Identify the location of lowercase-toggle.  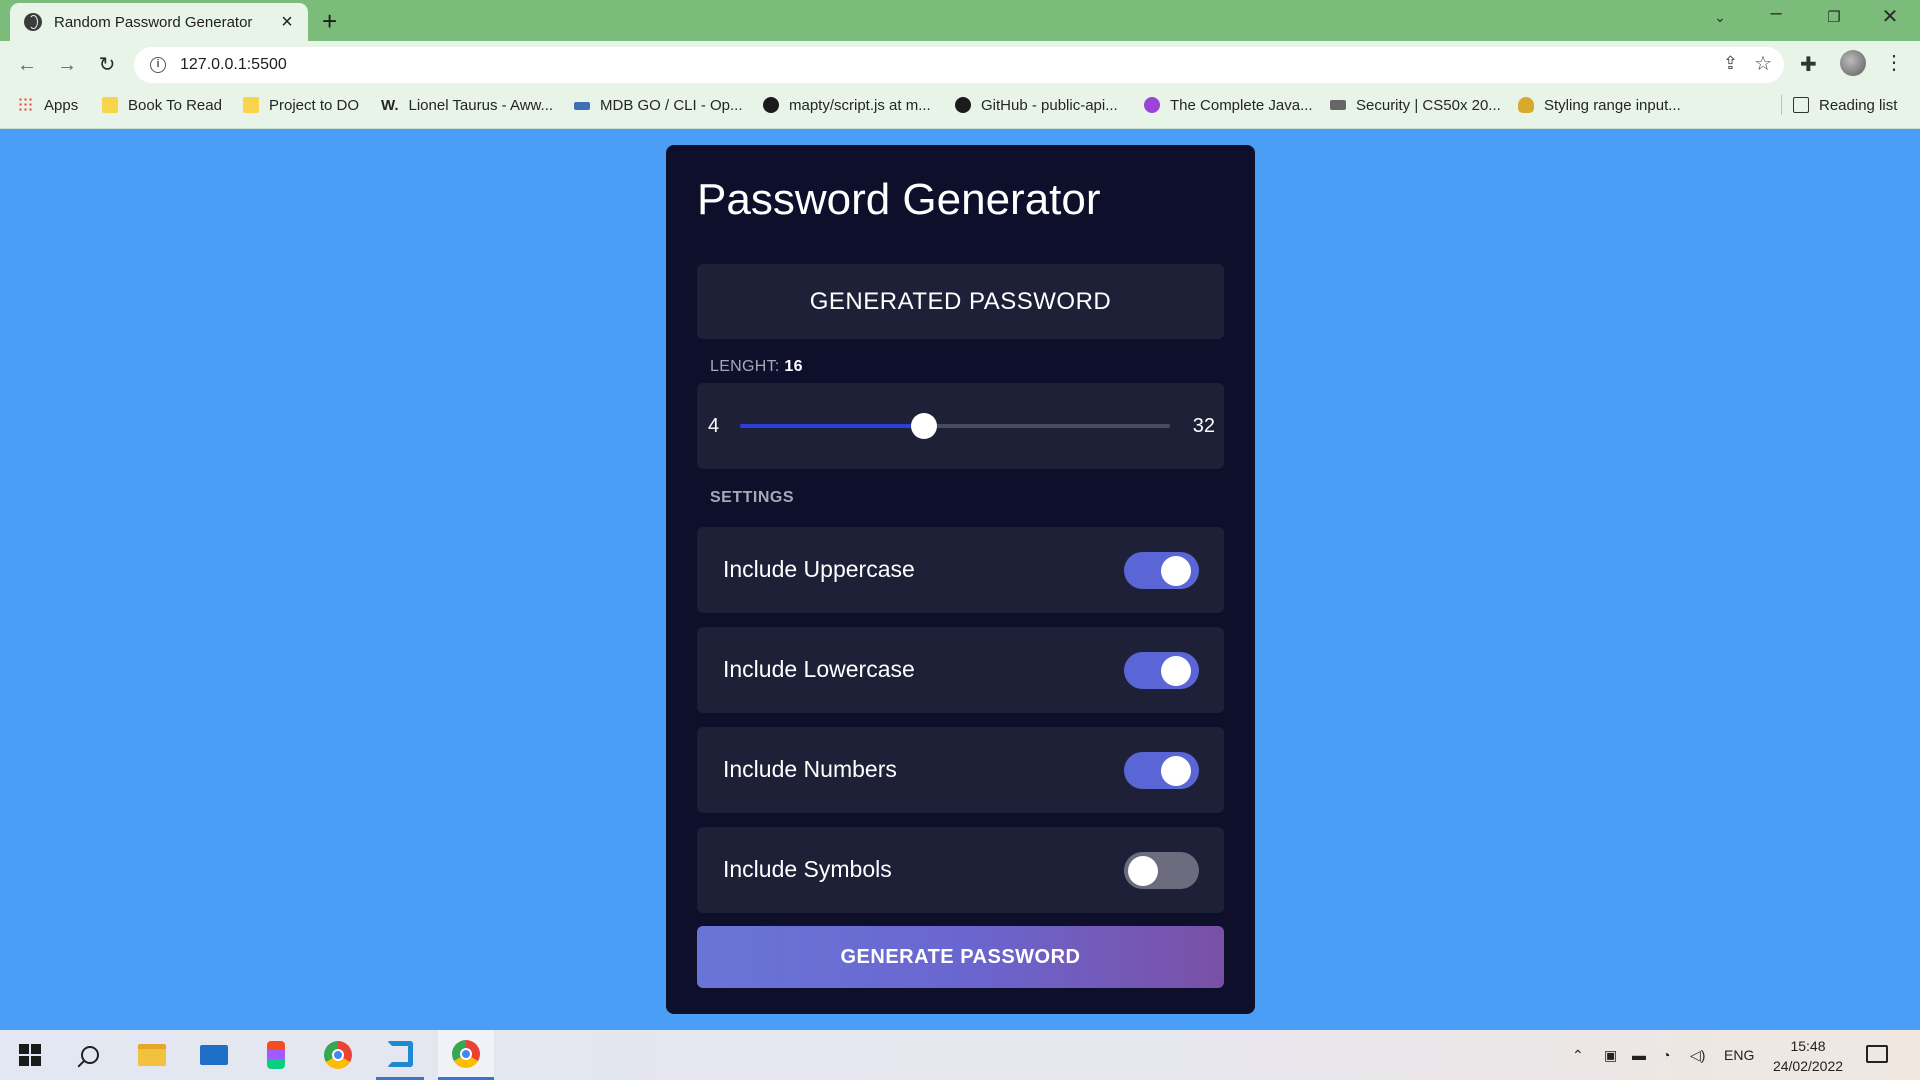
(1161, 670).